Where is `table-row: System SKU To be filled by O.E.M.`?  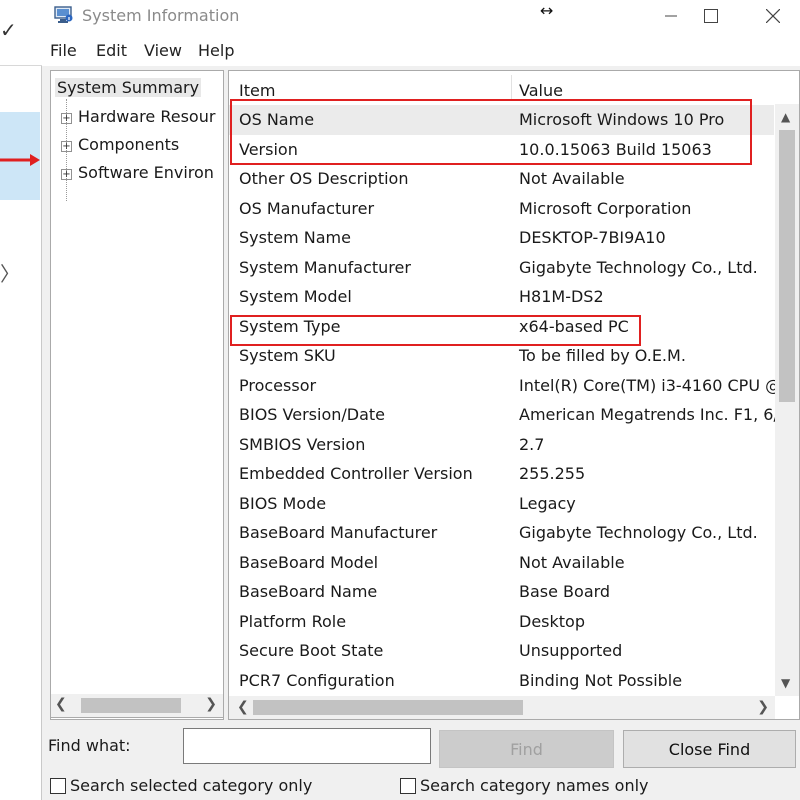 table-row: System SKU To be filled by O.E.M. is located at coordinates (501, 356).